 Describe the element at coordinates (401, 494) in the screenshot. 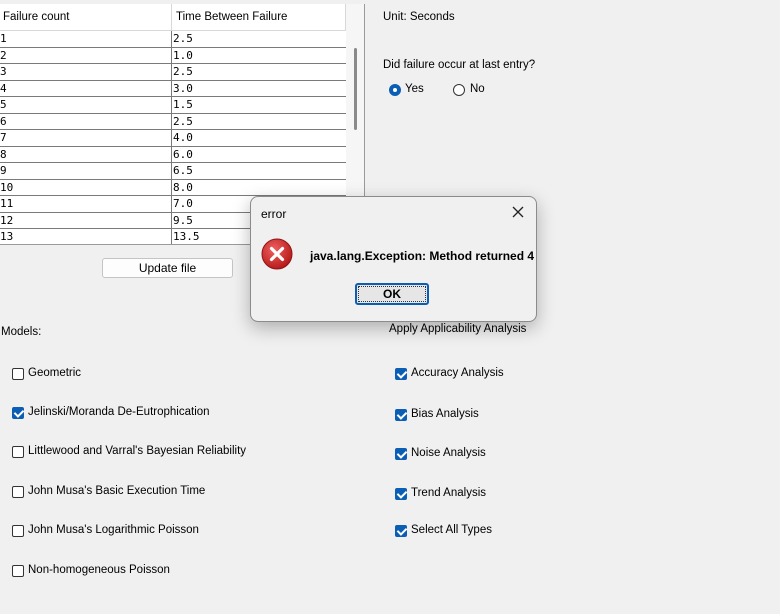

I see `trend-checkbox` at that location.